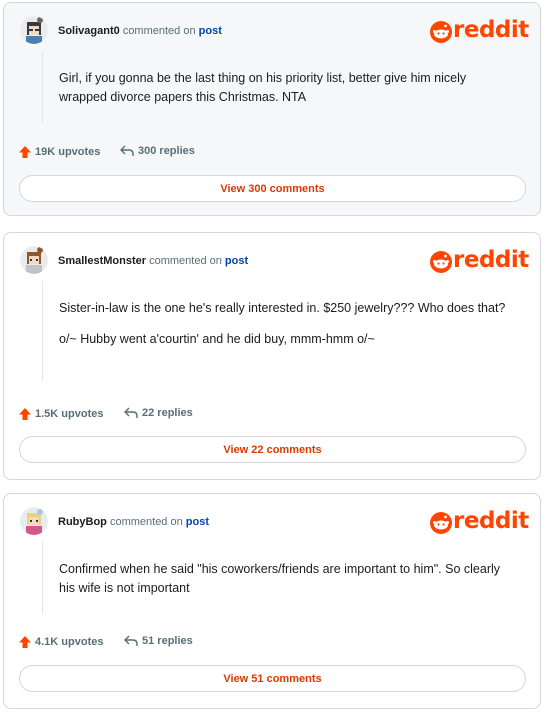 This screenshot has width=545, height=715. I want to click on reply-label: 22 replies, so click(167, 413).